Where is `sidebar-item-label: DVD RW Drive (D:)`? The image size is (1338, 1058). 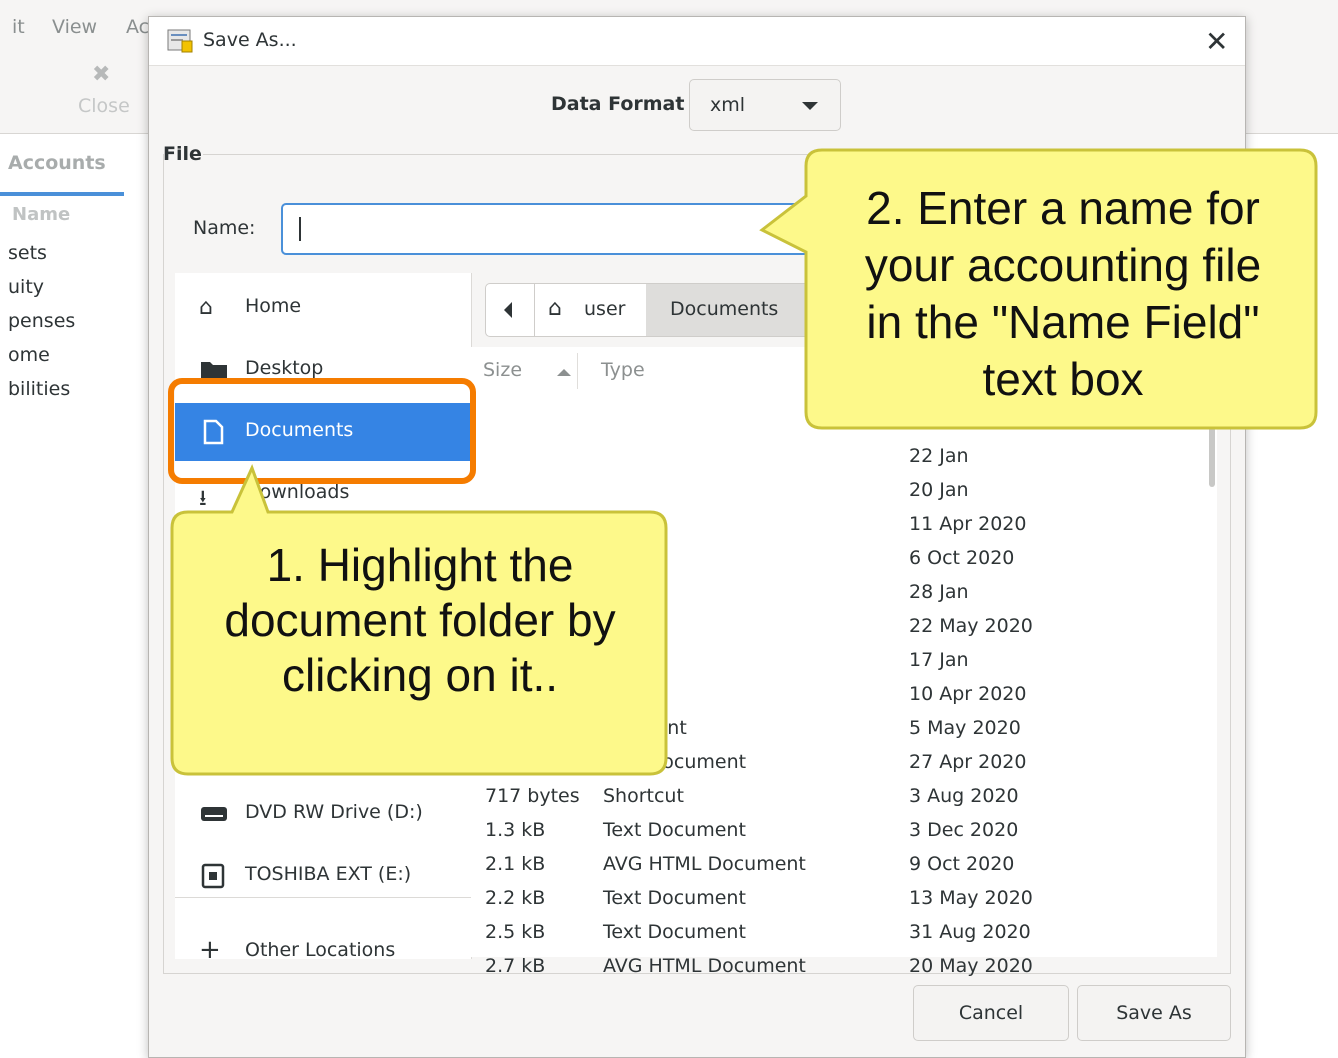
sidebar-item-label: DVD RW Drive (D:) is located at coordinates (334, 812).